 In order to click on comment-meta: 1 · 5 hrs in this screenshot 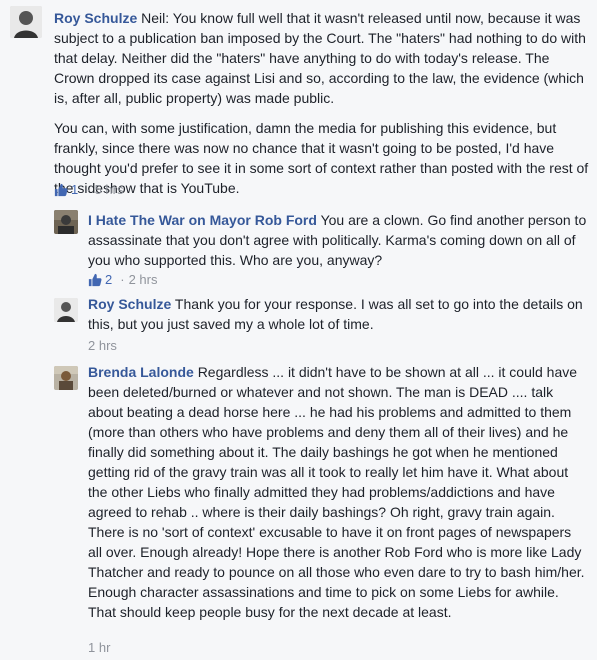, I will do `click(88, 190)`.